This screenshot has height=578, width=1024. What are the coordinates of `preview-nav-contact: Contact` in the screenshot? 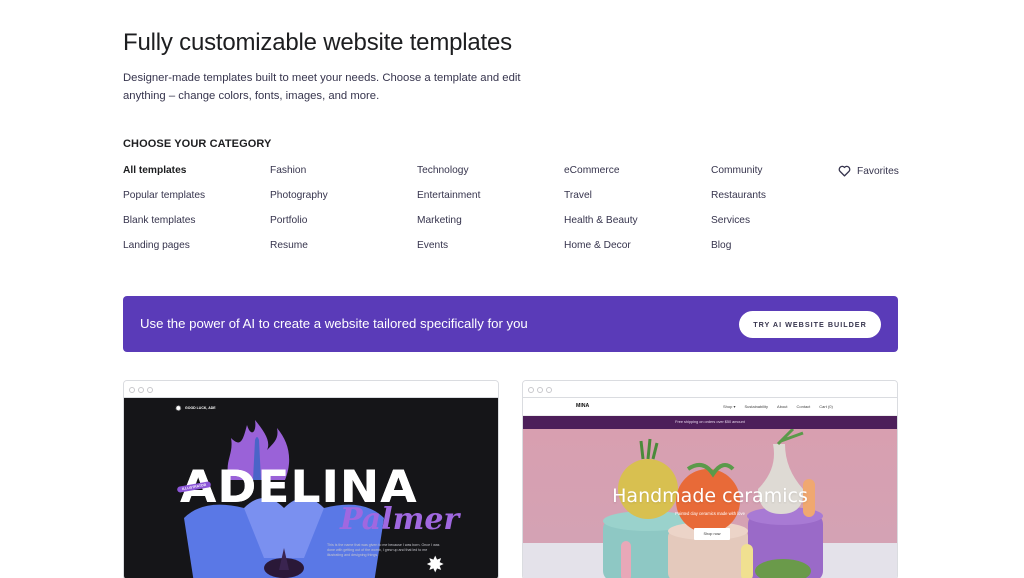 It's located at (803, 406).